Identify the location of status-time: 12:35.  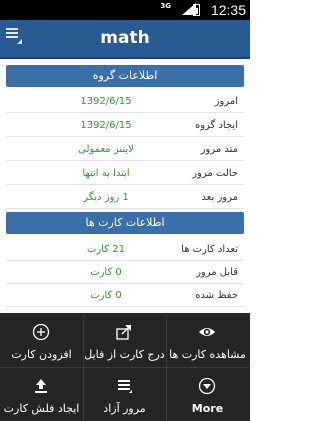
(228, 10).